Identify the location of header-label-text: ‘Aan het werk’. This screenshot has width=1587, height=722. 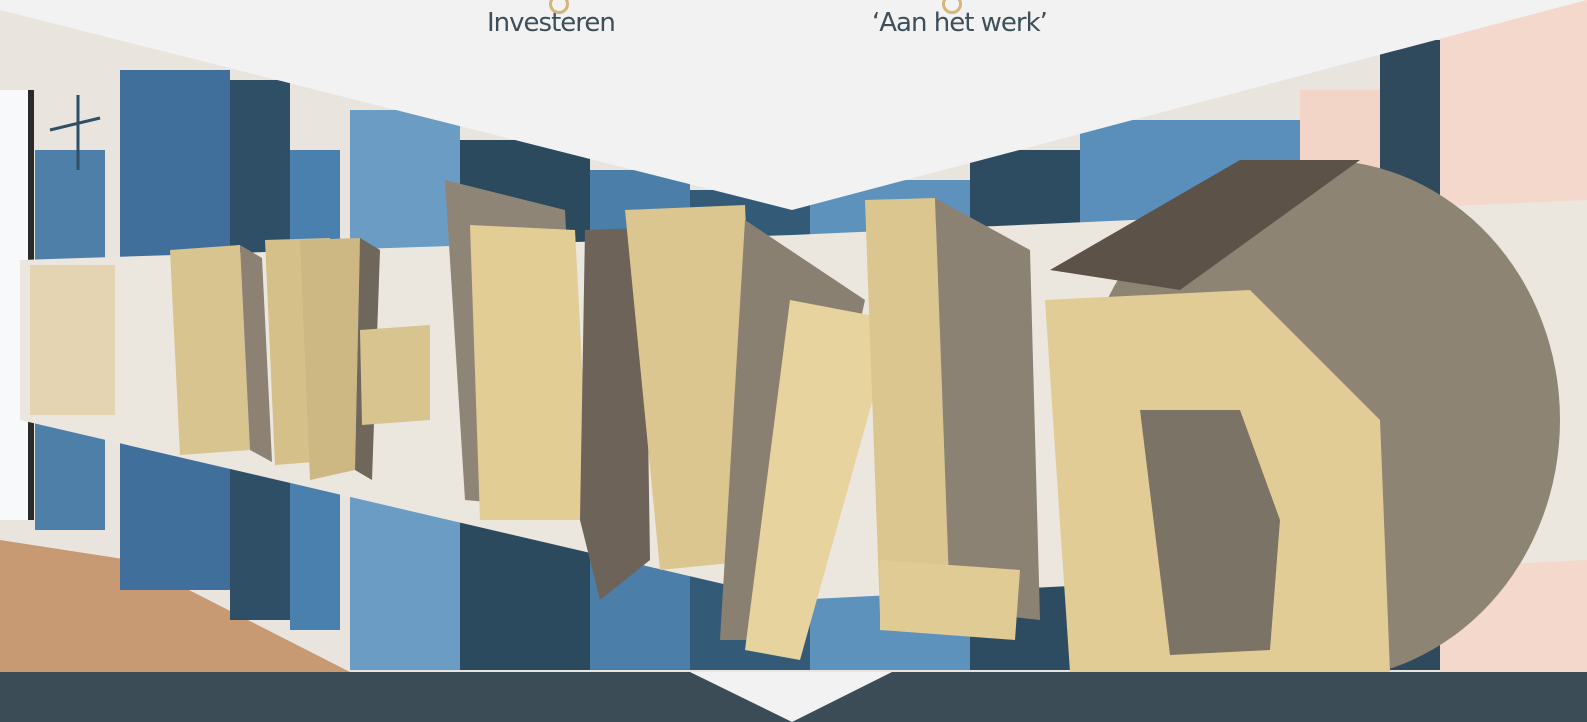
(960, 23).